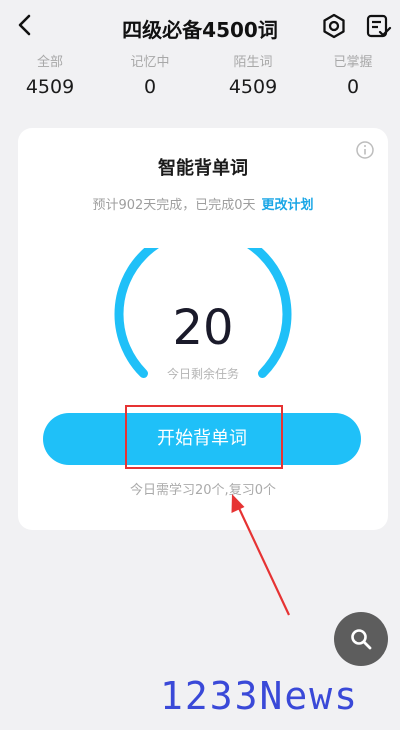 Image resolution: width=400 pixels, height=730 pixels. Describe the element at coordinates (200, 26) in the screenshot. I see `header-bar: 四级必备4500词` at that location.